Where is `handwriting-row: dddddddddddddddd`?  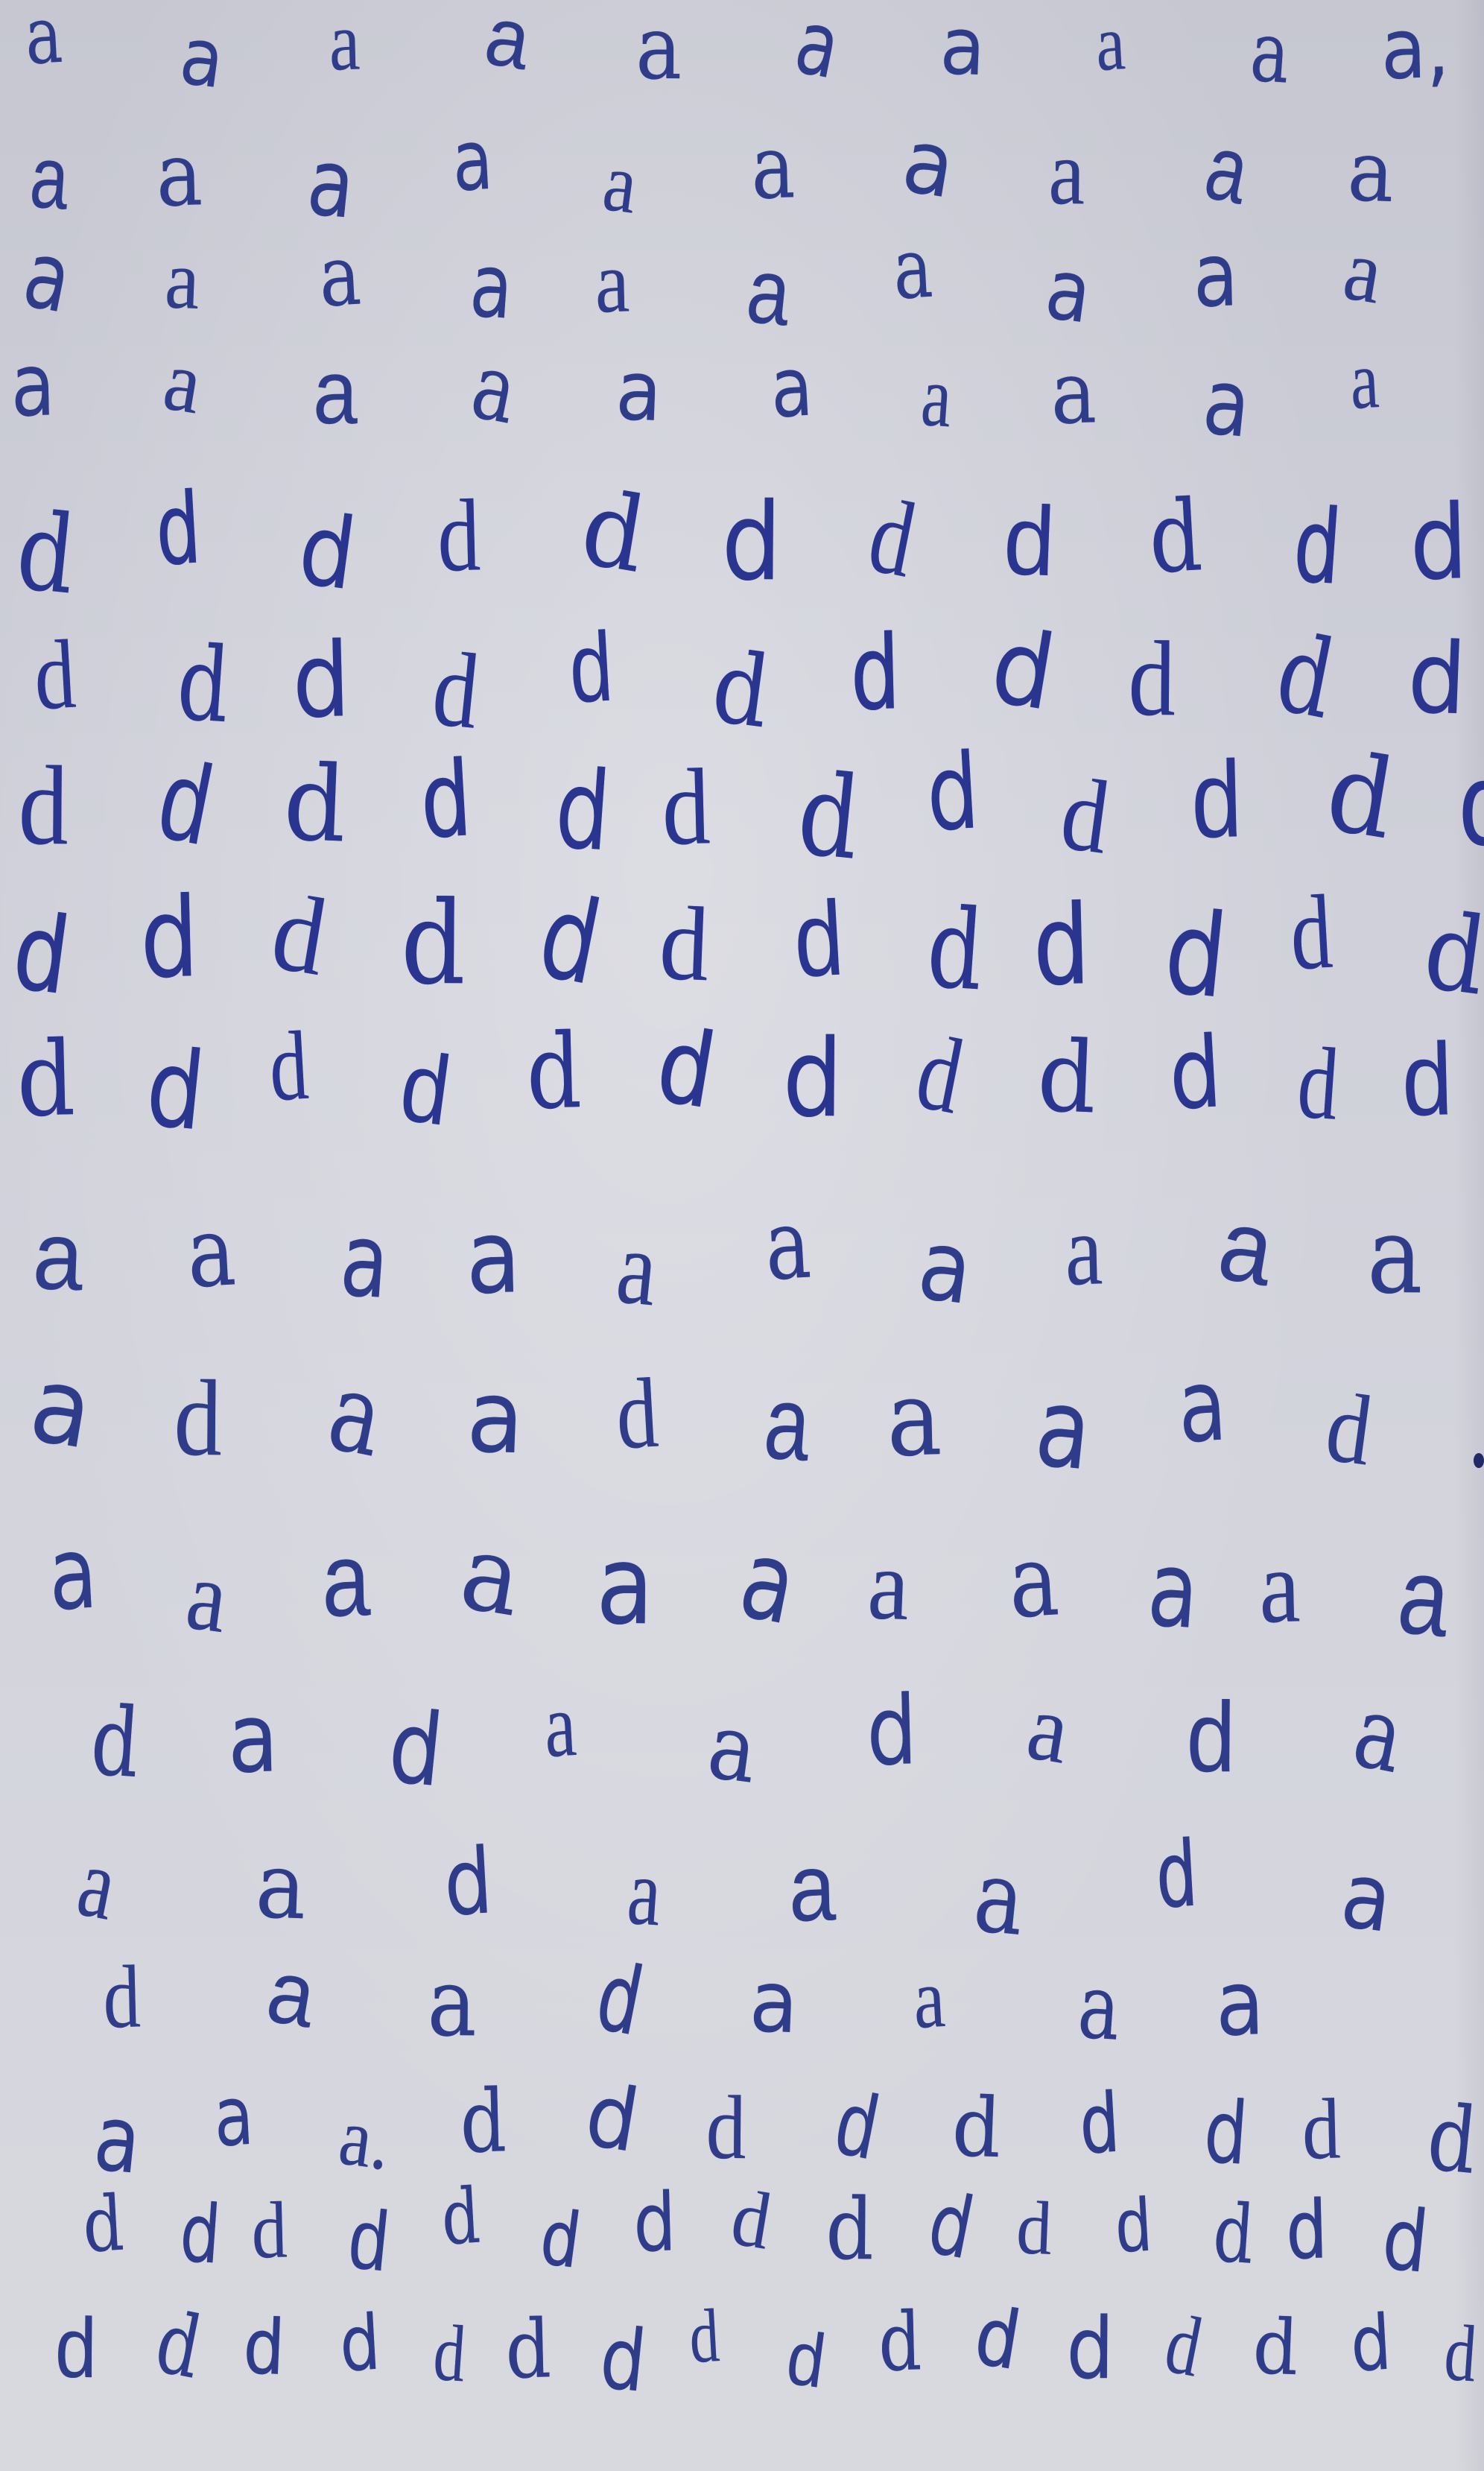 handwriting-row: dddddddddddddddd is located at coordinates (742, 2359).